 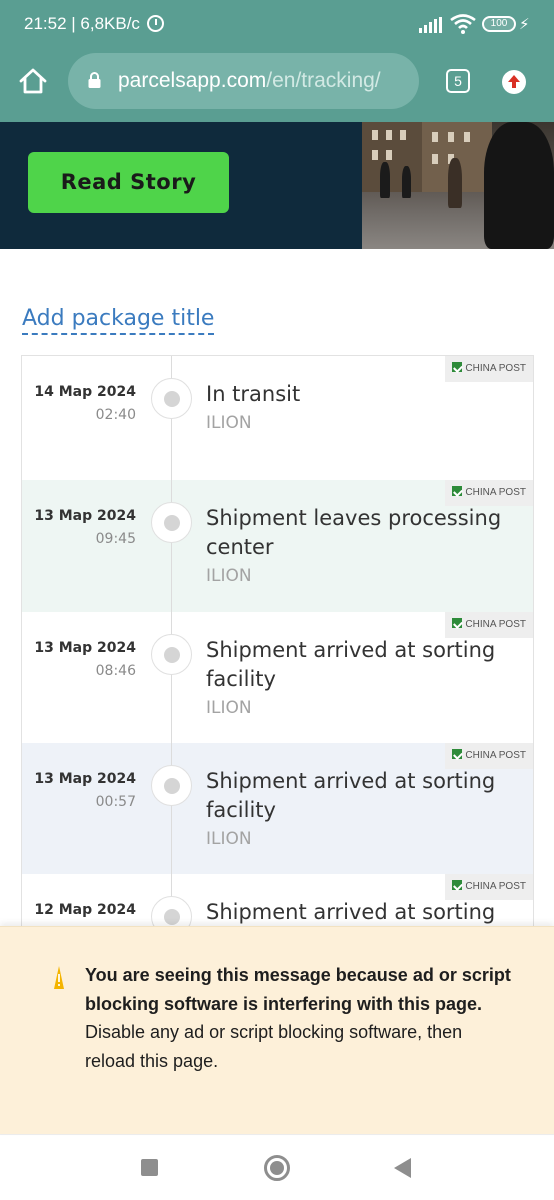 I want to click on alarm-icon, so click(x=155, y=23).